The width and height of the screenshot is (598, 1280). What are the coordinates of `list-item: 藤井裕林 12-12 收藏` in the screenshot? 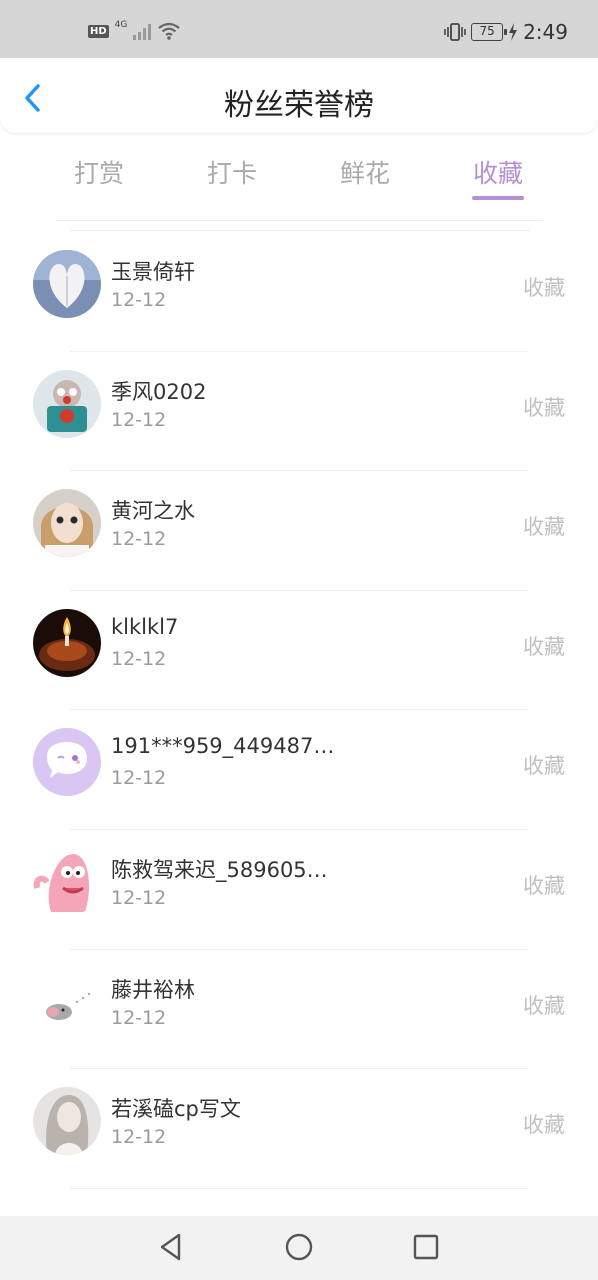 It's located at (299, 1010).